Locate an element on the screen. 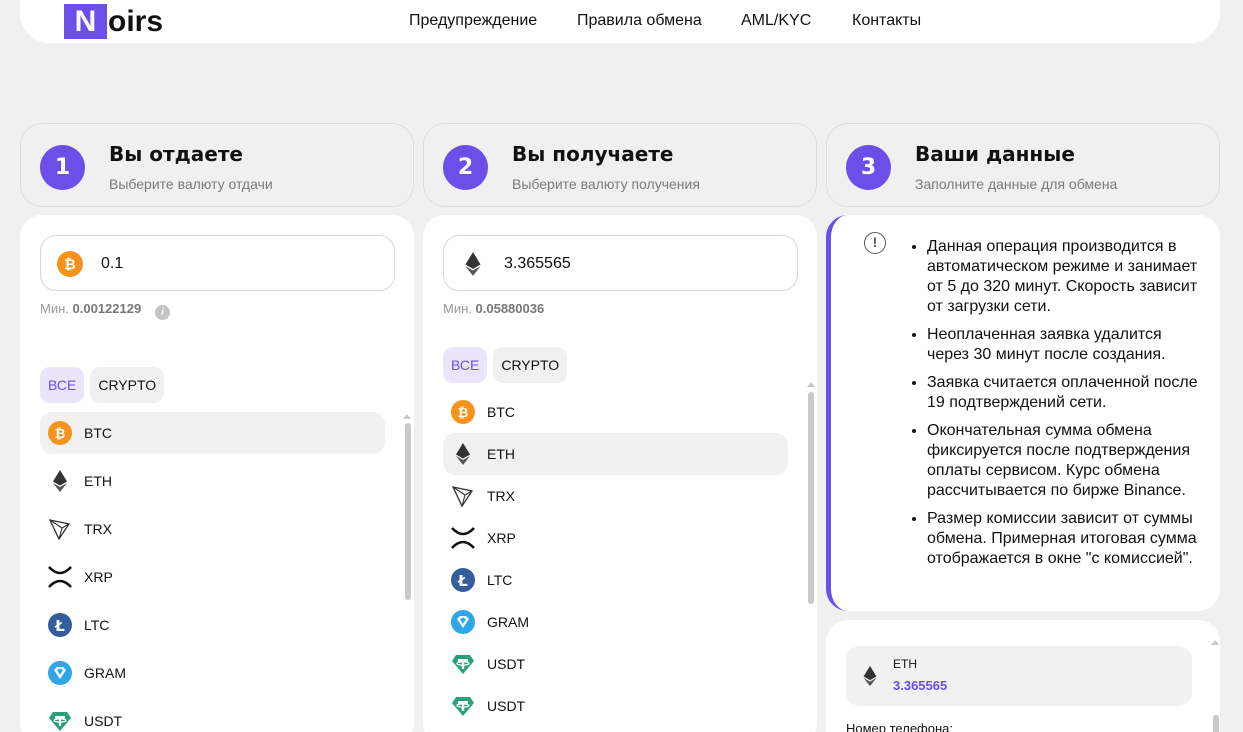 This screenshot has height=732, width=1243. give-list-scrollbar is located at coordinates (408, 511).